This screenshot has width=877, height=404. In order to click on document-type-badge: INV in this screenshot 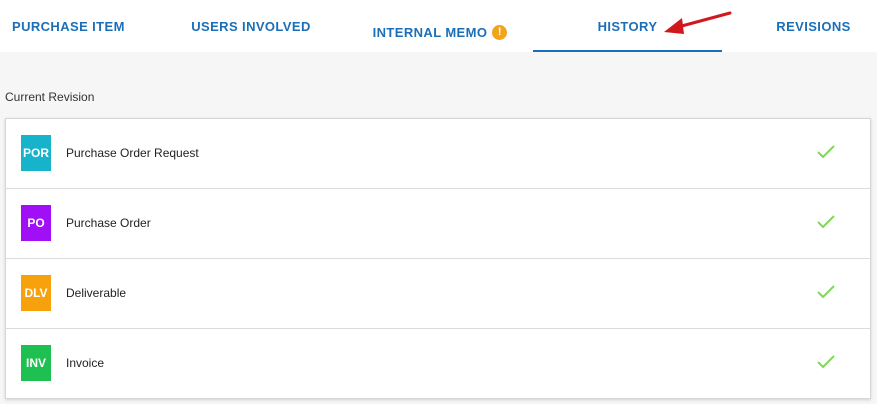, I will do `click(36, 363)`.